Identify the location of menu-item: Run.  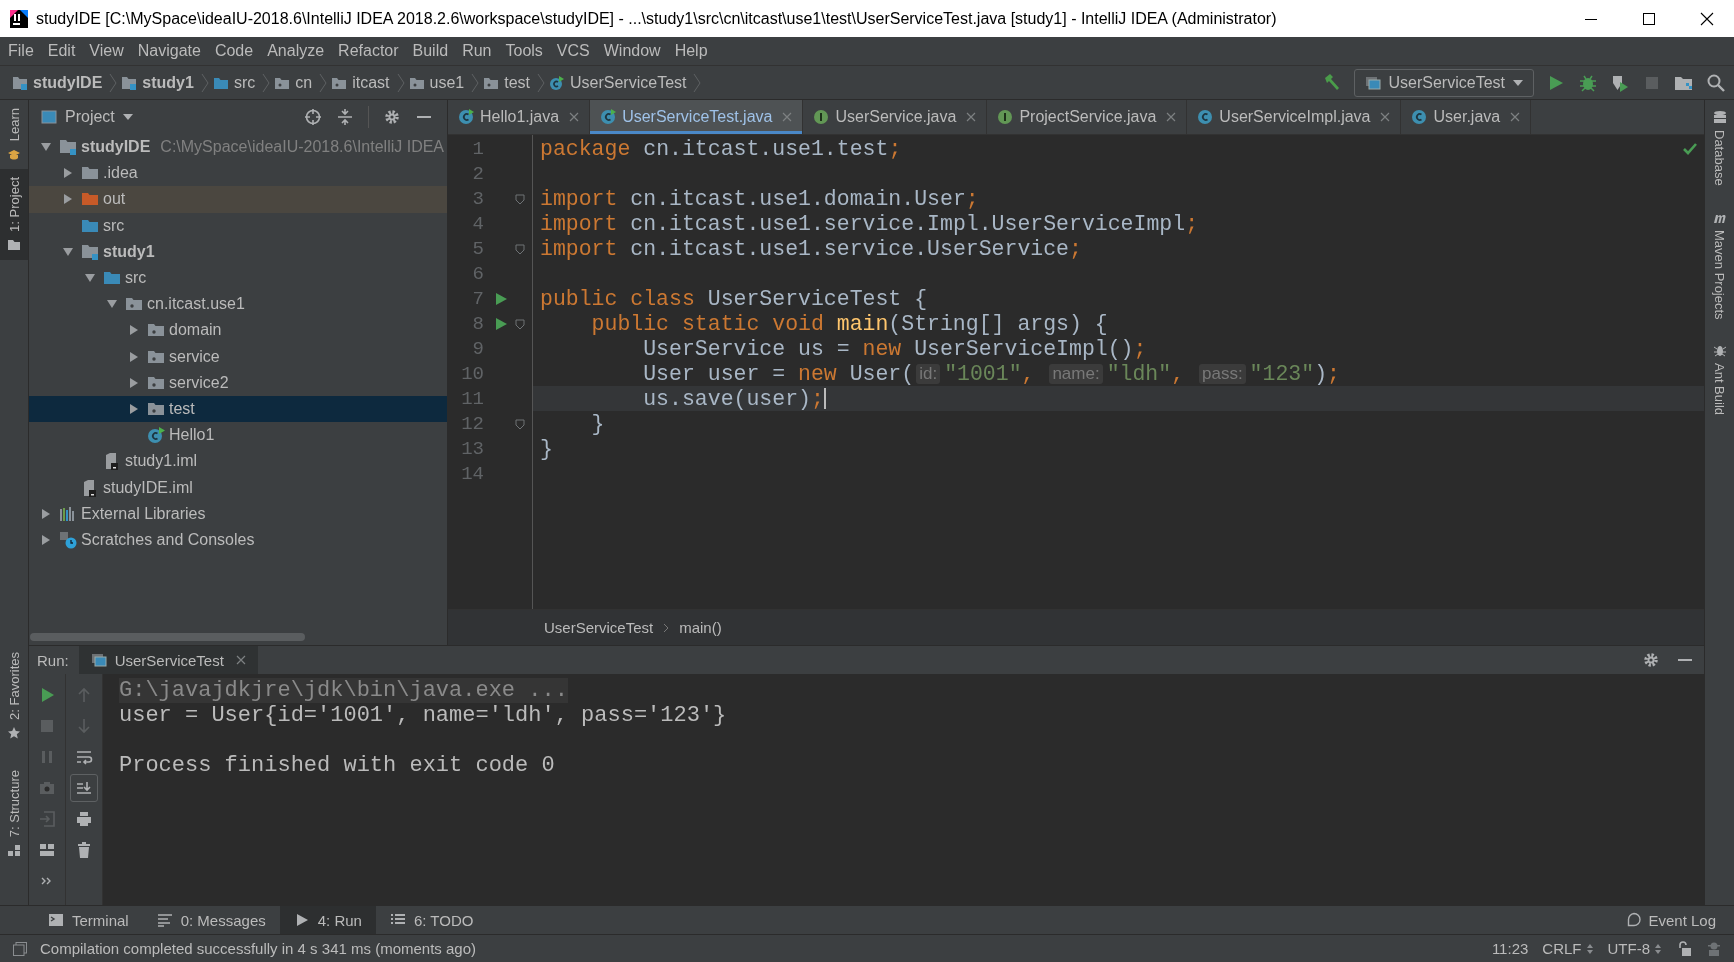
(477, 51).